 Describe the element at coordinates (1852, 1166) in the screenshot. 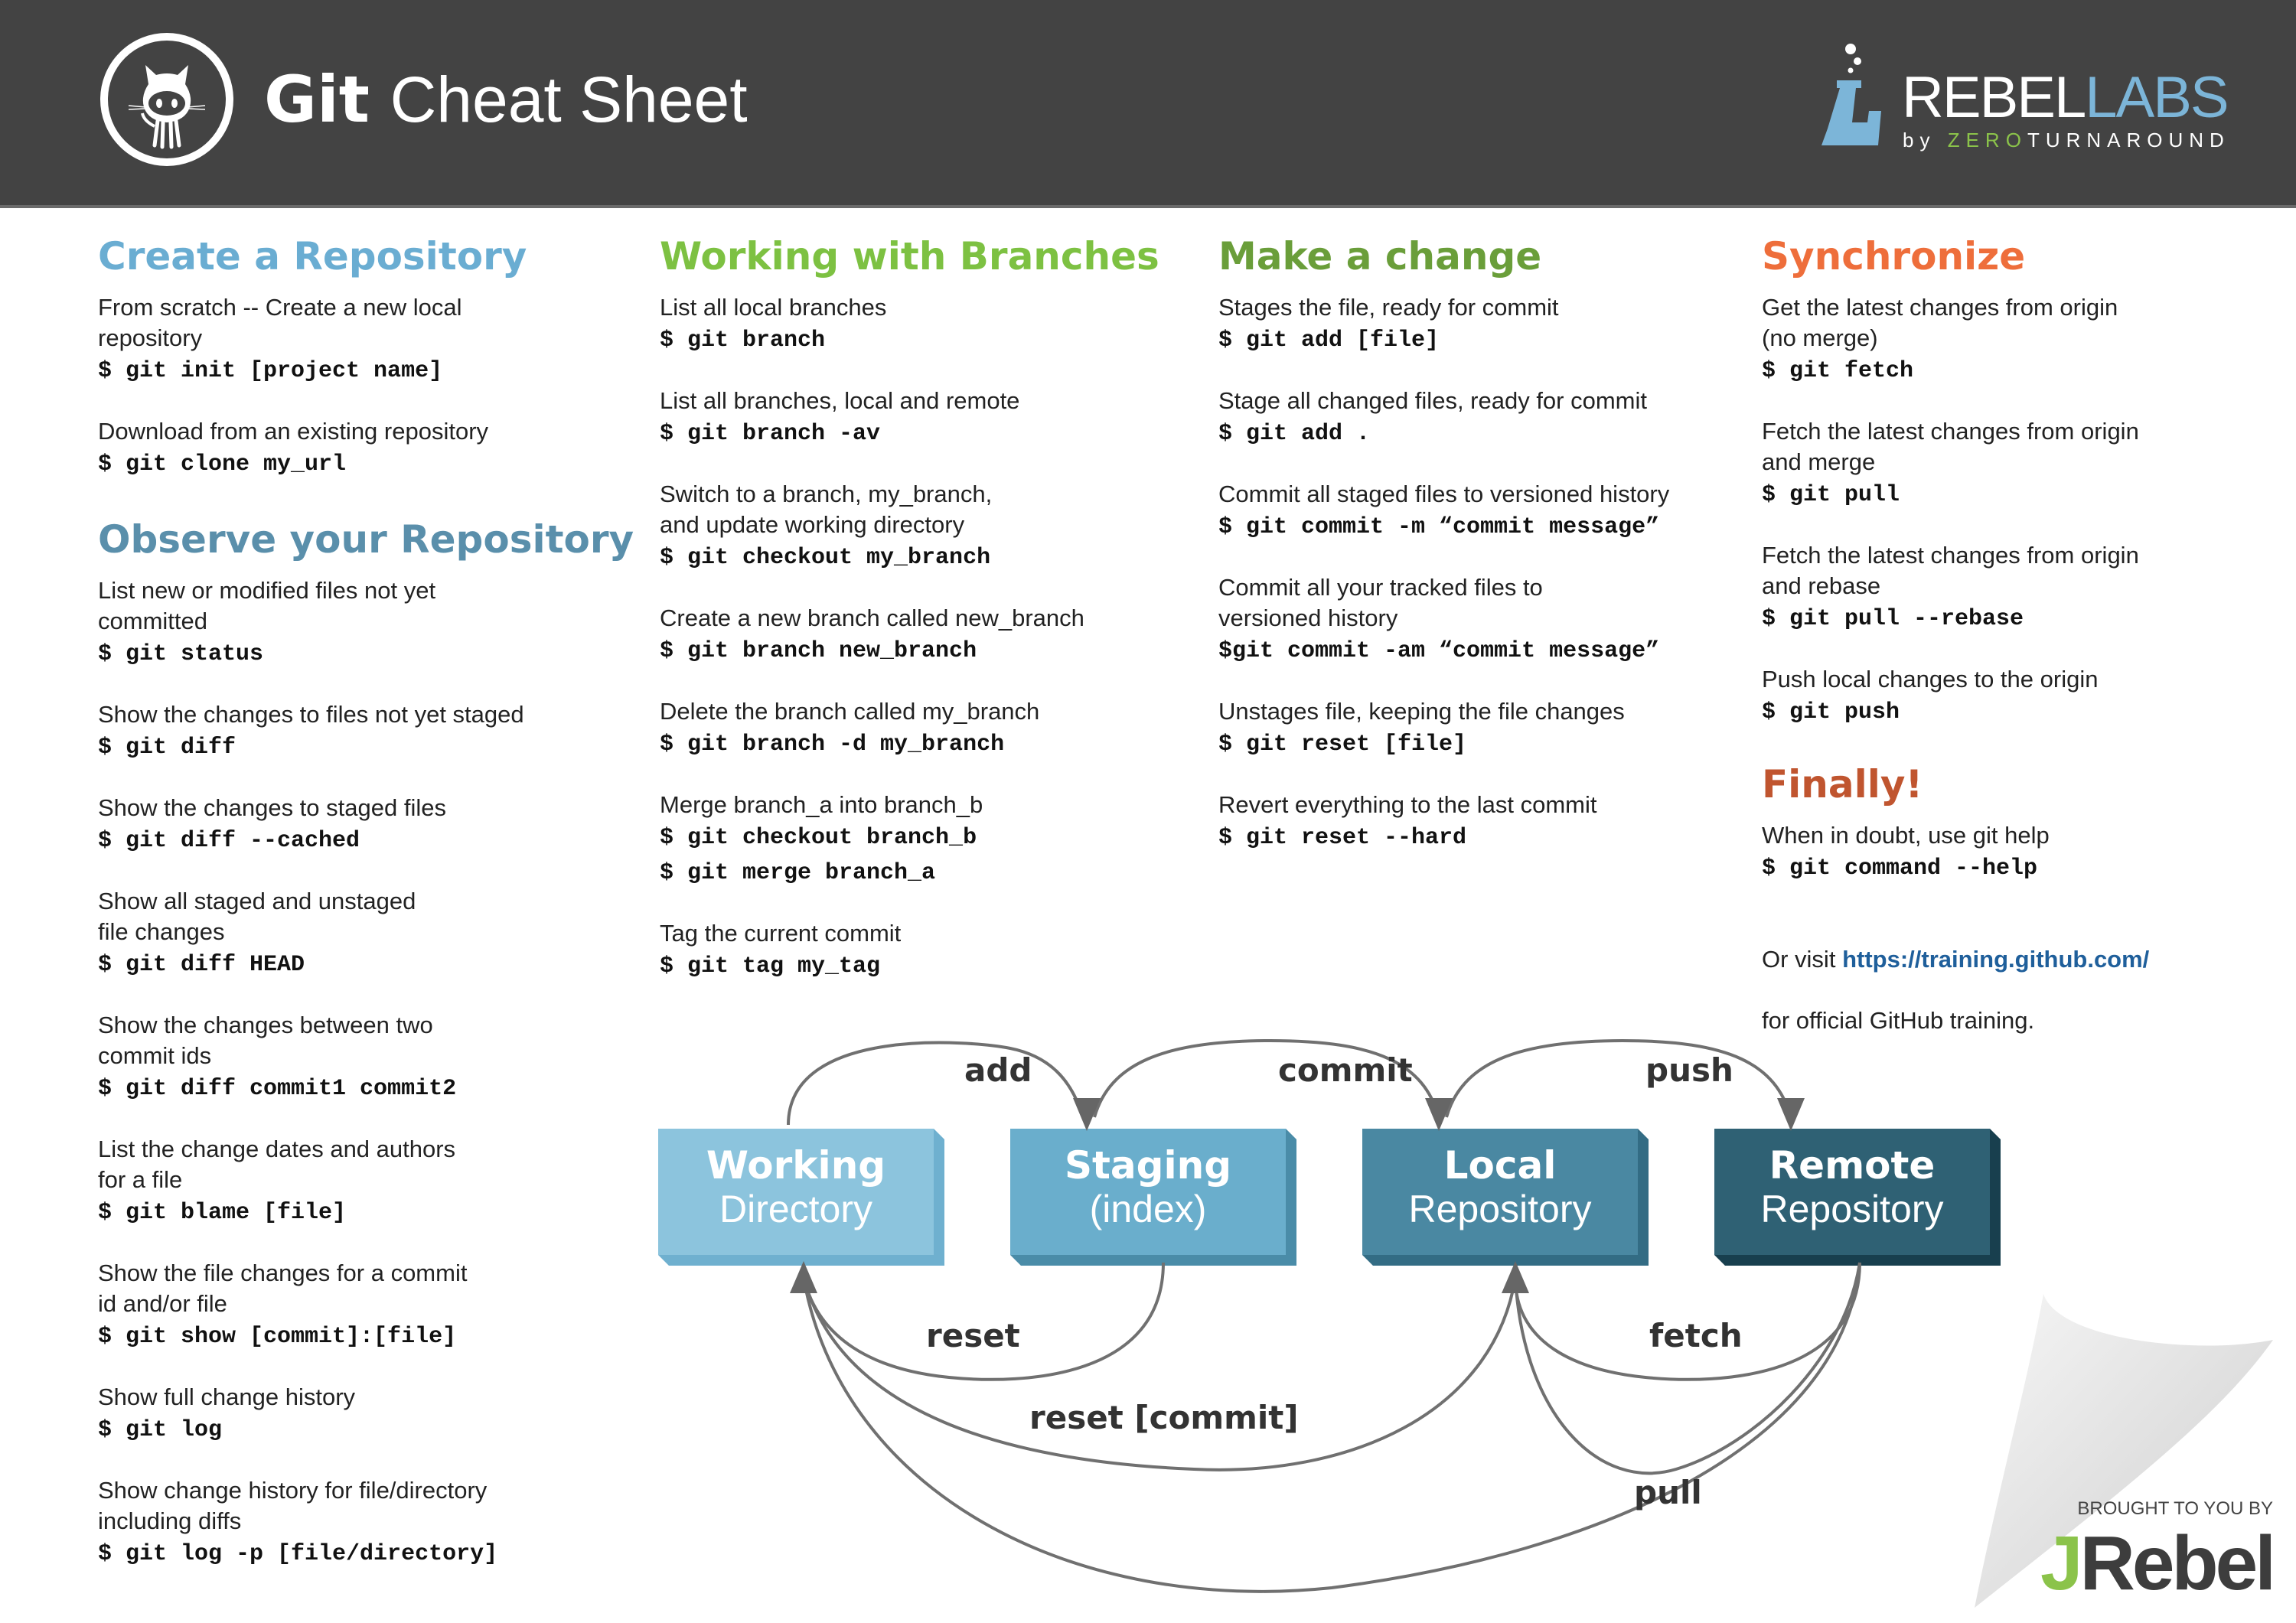

I see `box-label-bold: Remote` at that location.